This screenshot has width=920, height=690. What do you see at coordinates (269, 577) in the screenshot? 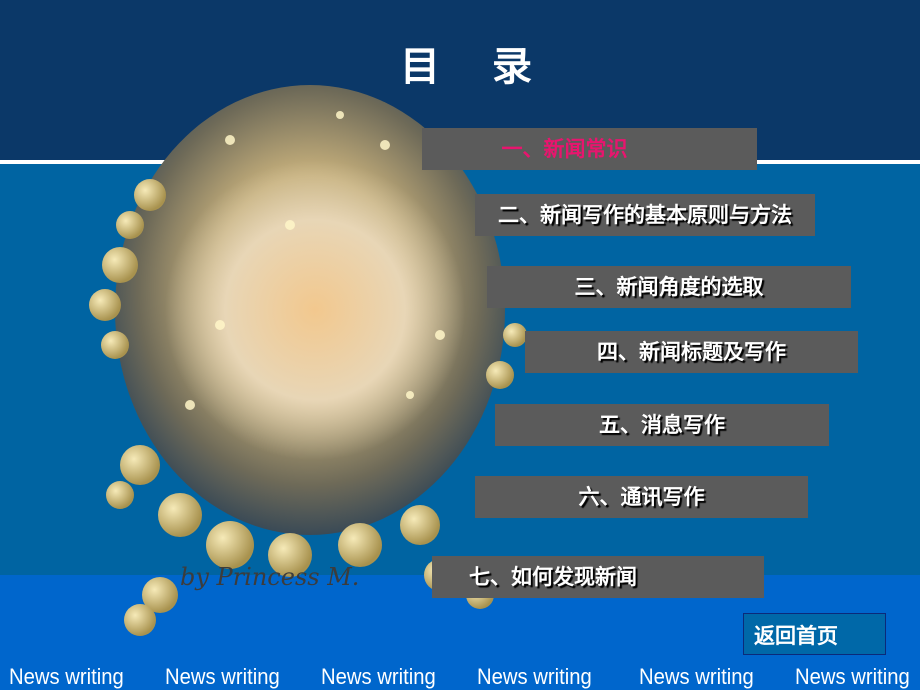
I see `artwork-signature: by Princess M.` at bounding box center [269, 577].